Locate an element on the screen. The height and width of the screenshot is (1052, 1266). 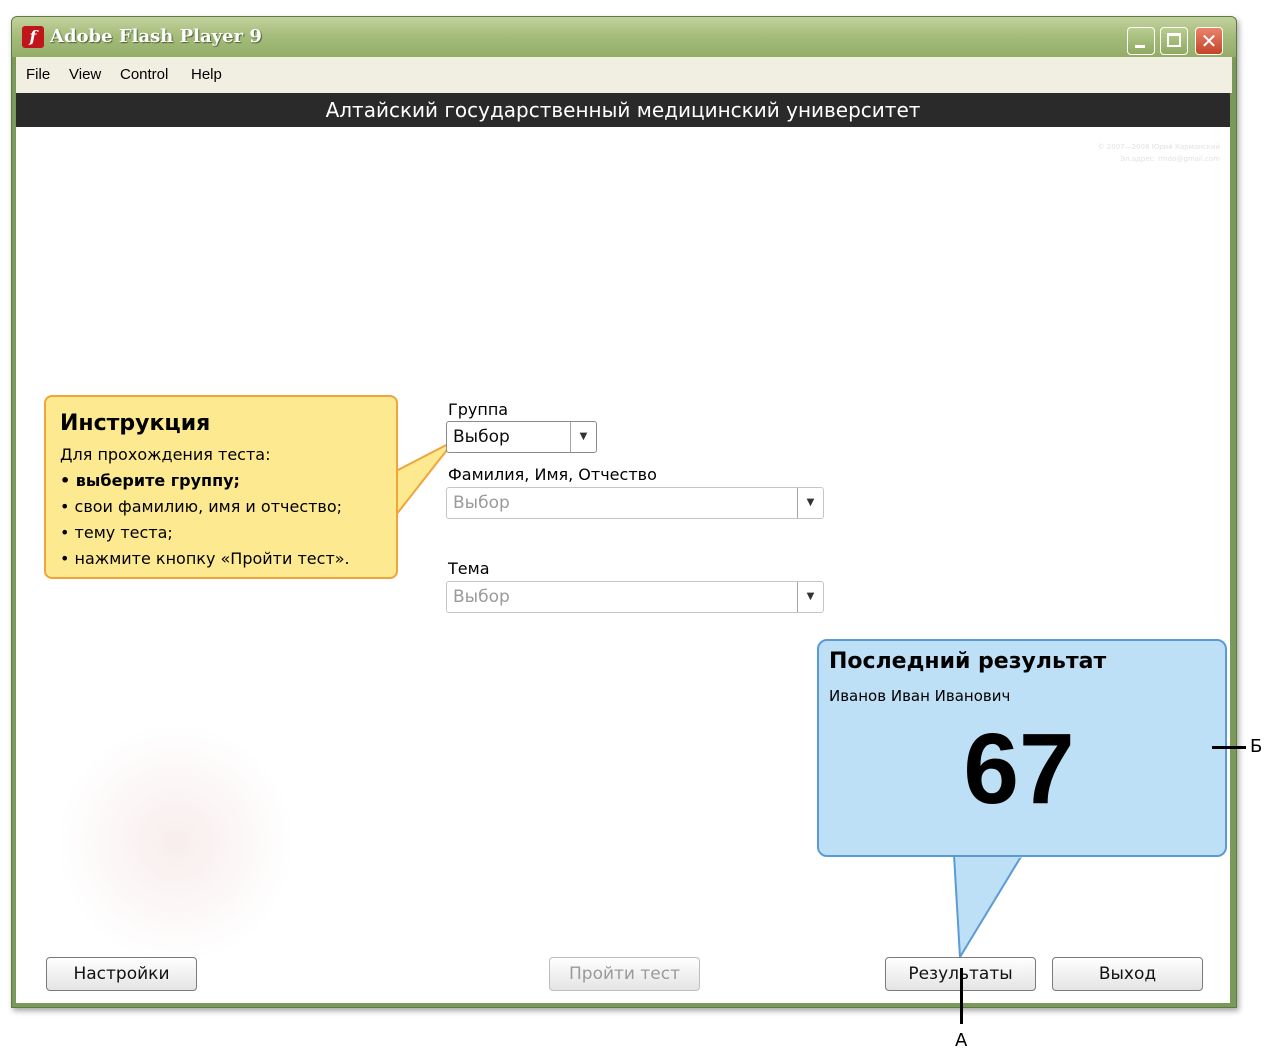
group-label: Группа is located at coordinates (478, 409).